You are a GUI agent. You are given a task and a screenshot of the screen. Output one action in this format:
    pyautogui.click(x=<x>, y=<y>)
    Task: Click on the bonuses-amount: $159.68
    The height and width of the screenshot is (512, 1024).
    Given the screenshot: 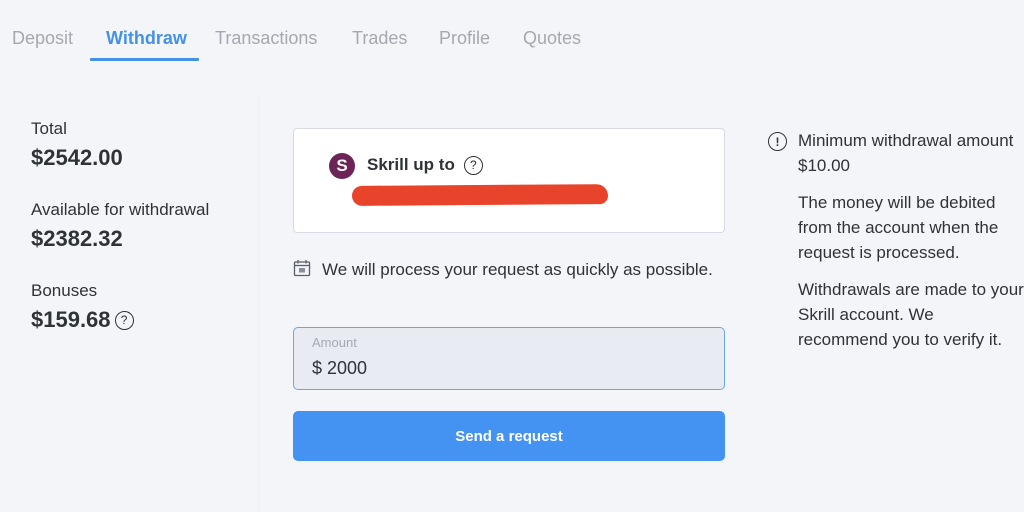 What is the action you would take?
    pyautogui.click(x=71, y=319)
    